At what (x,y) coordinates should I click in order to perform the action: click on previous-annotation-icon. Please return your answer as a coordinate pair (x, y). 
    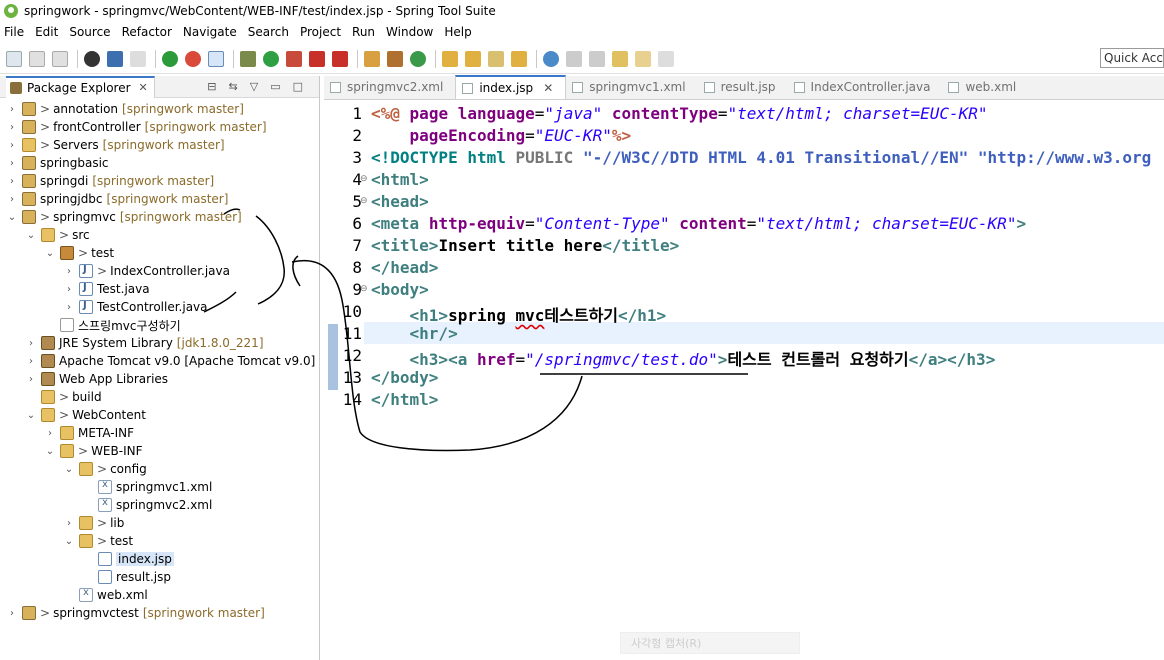
    Looking at the image, I should click on (597, 58).